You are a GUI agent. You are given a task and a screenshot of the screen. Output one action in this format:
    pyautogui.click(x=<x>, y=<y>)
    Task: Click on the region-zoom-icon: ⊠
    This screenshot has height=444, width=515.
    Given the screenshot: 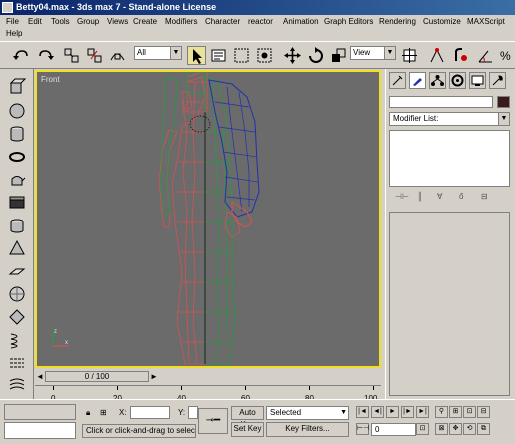 What is the action you would take?
    pyautogui.click(x=441, y=429)
    